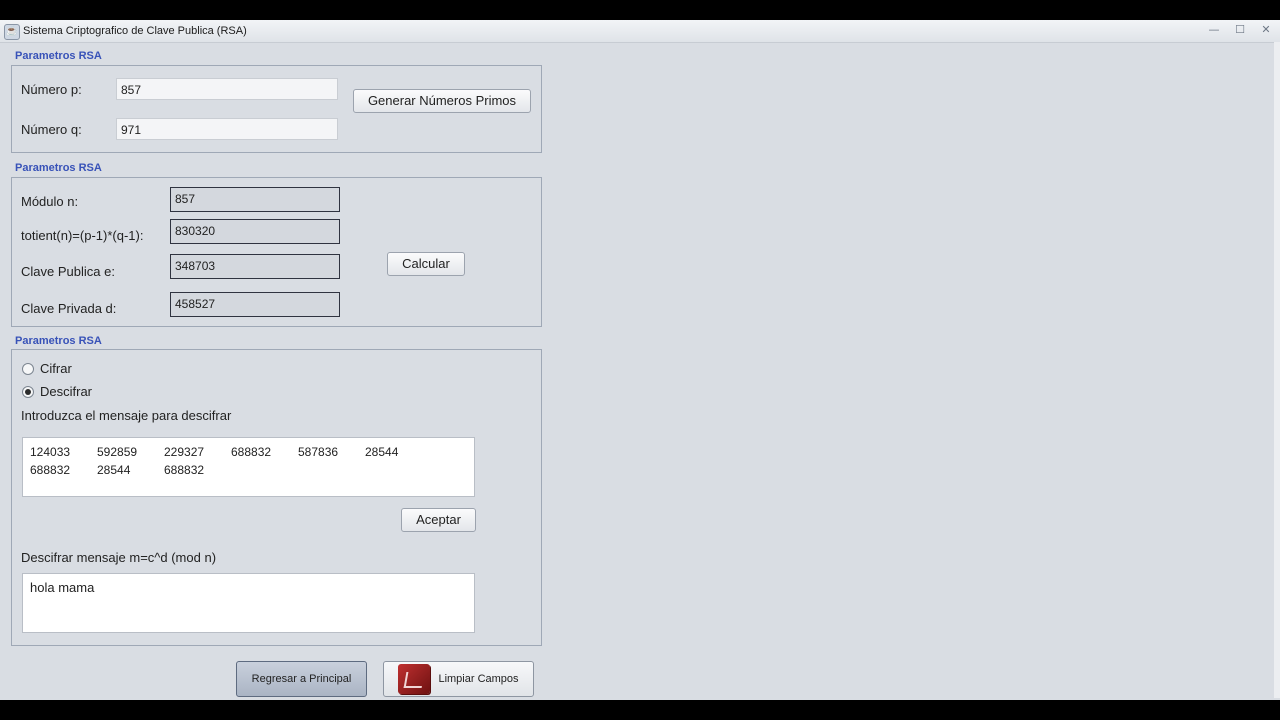 The height and width of the screenshot is (720, 1280). I want to click on cipher-line-1: 124033 592859 229327 688832 587836 28544, so click(252, 452).